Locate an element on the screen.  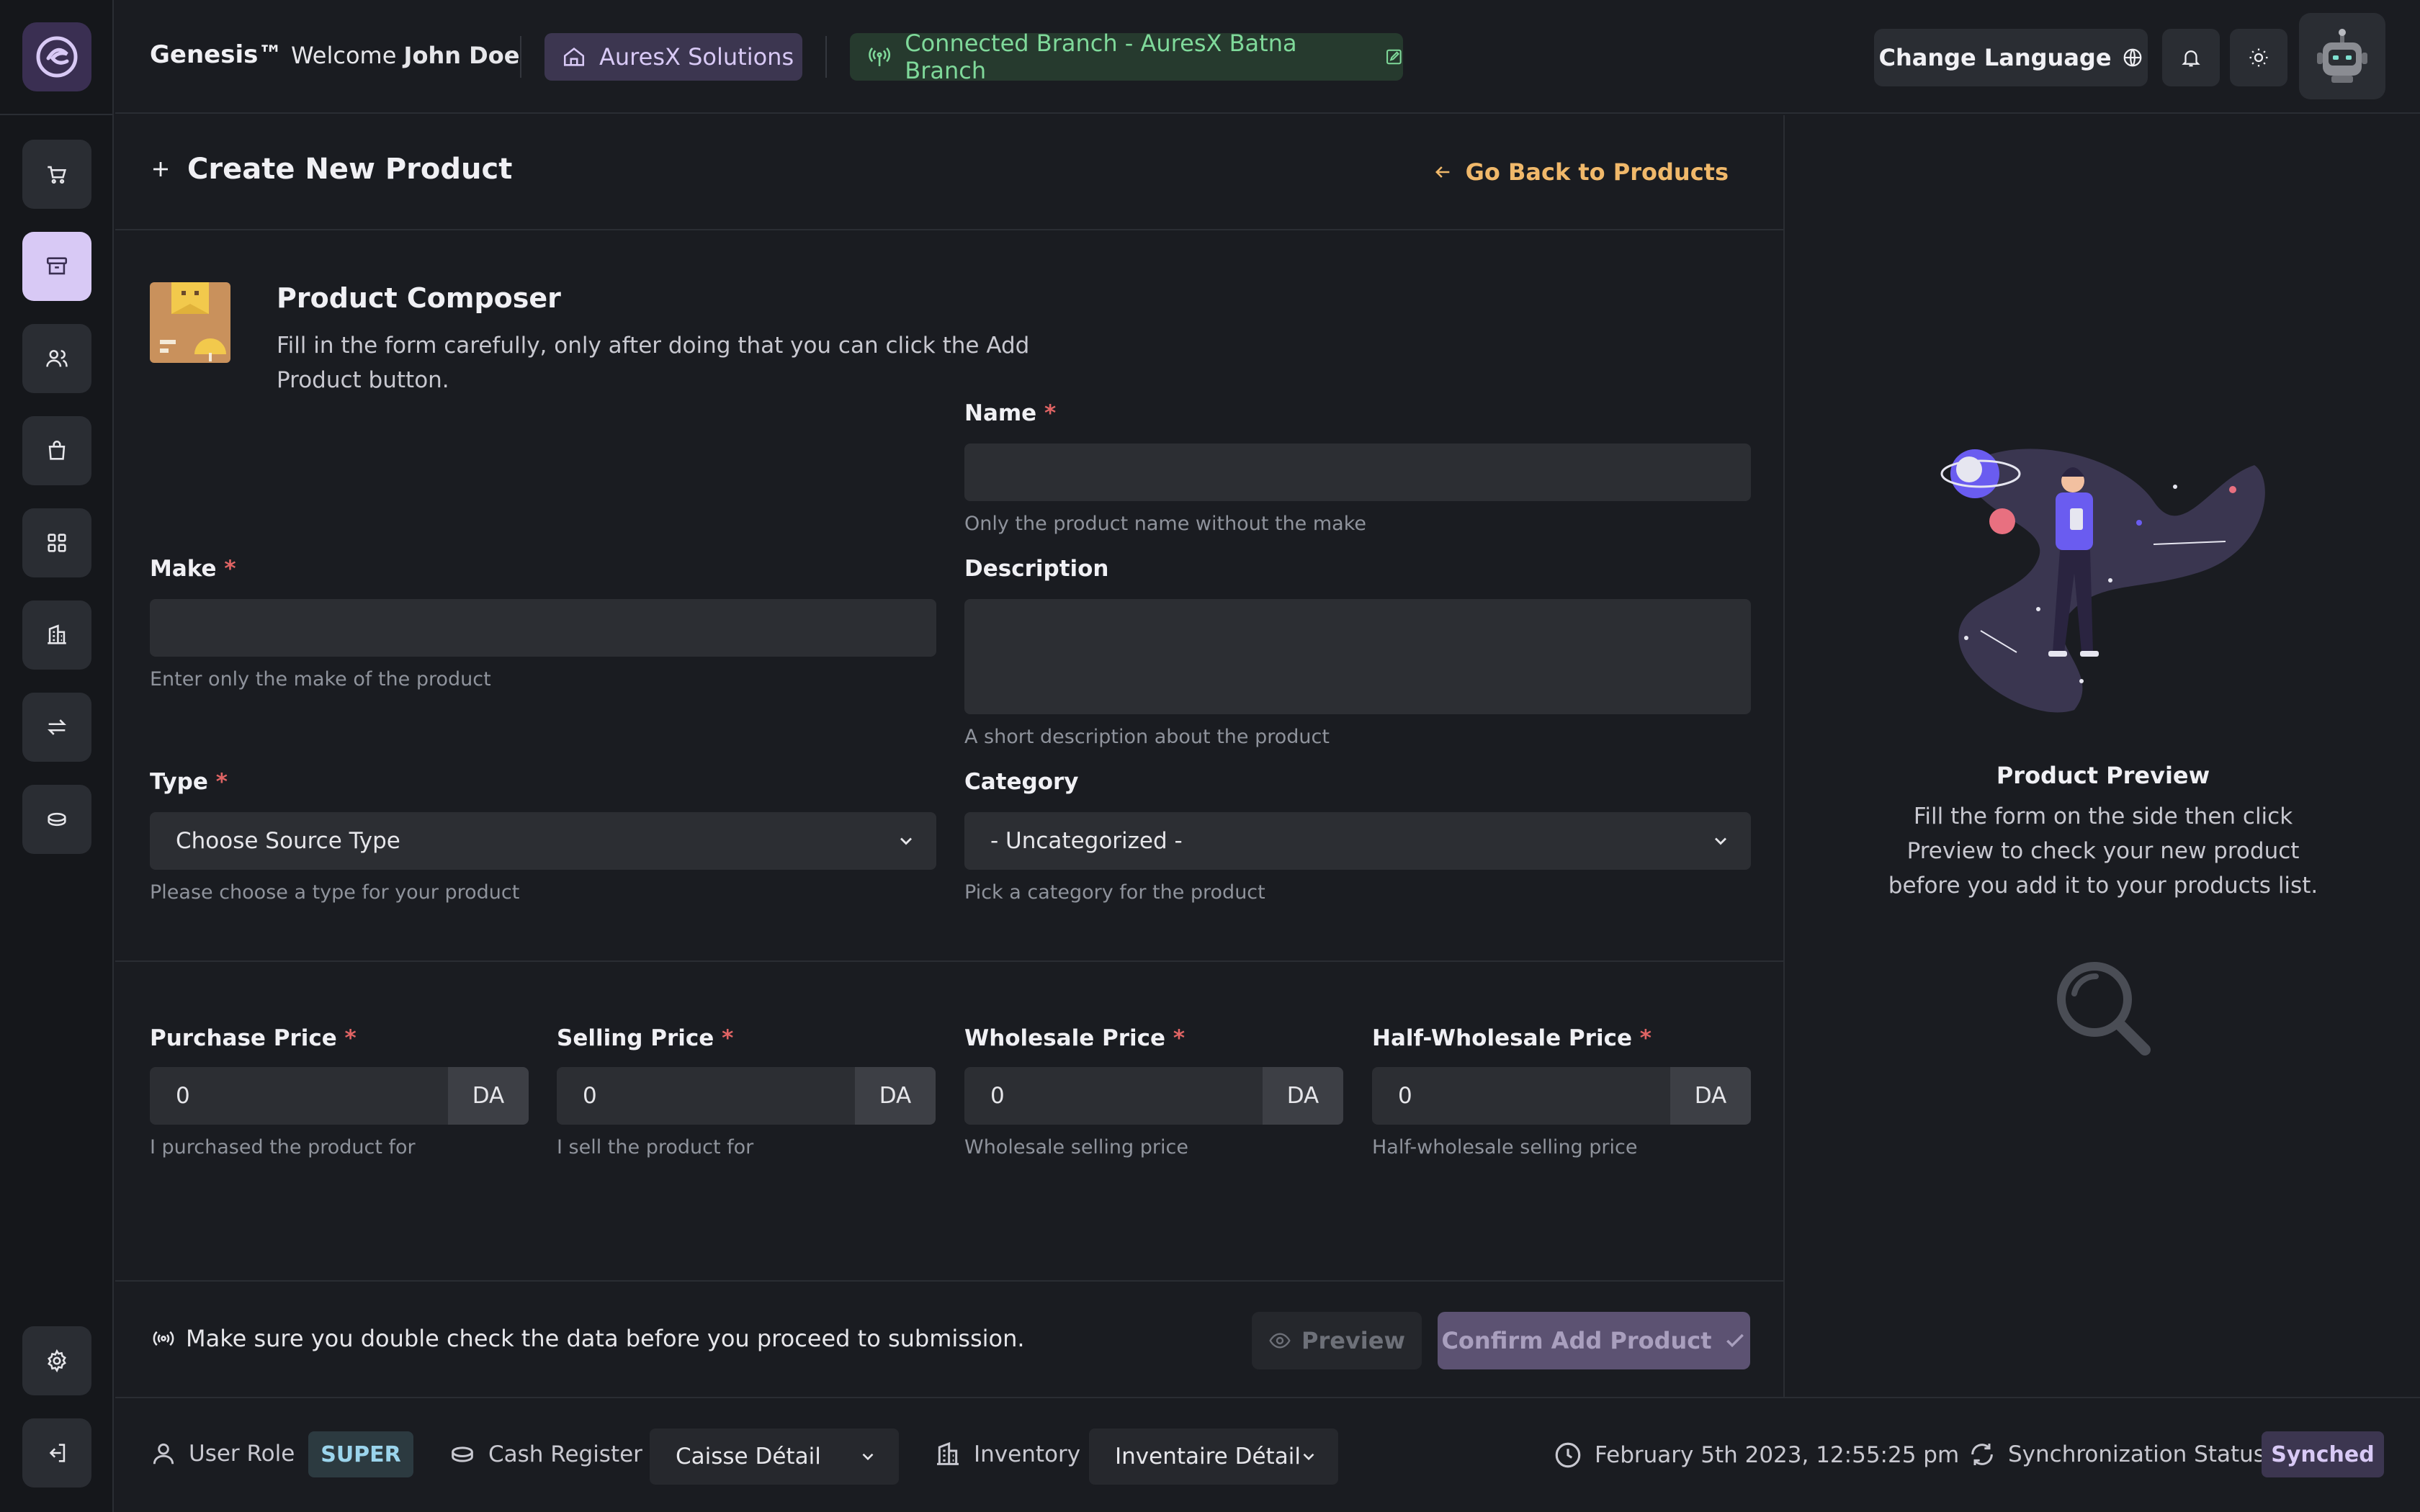
sun-icon is located at coordinates (2258, 57).